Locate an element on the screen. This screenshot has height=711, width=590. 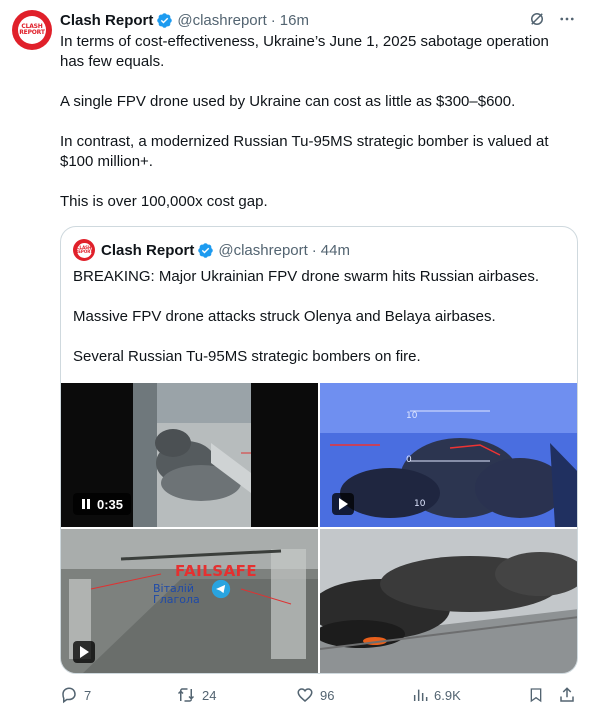
video-duration: 0:35 is located at coordinates (110, 504).